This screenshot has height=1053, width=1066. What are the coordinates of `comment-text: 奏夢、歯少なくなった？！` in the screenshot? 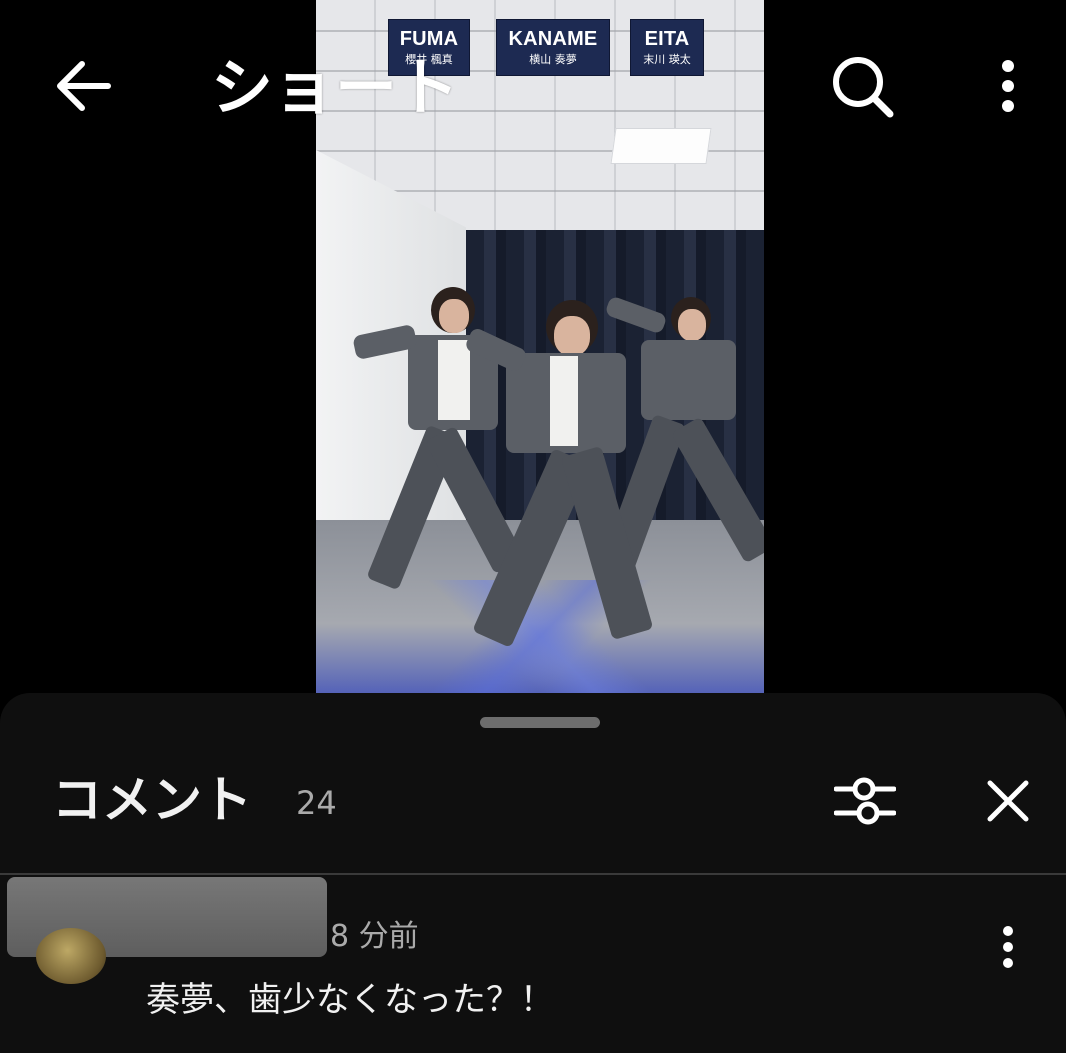 It's located at (350, 1000).